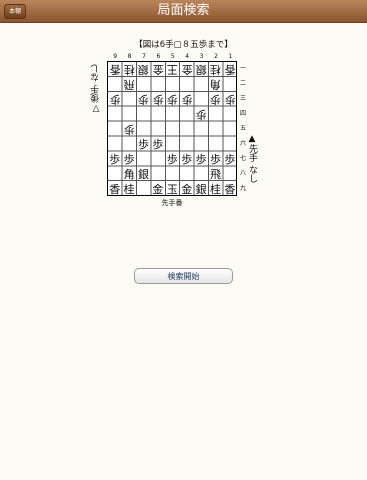 Image resolution: width=367 pixels, height=480 pixels. I want to click on sente-piece: 飛, so click(215, 174).